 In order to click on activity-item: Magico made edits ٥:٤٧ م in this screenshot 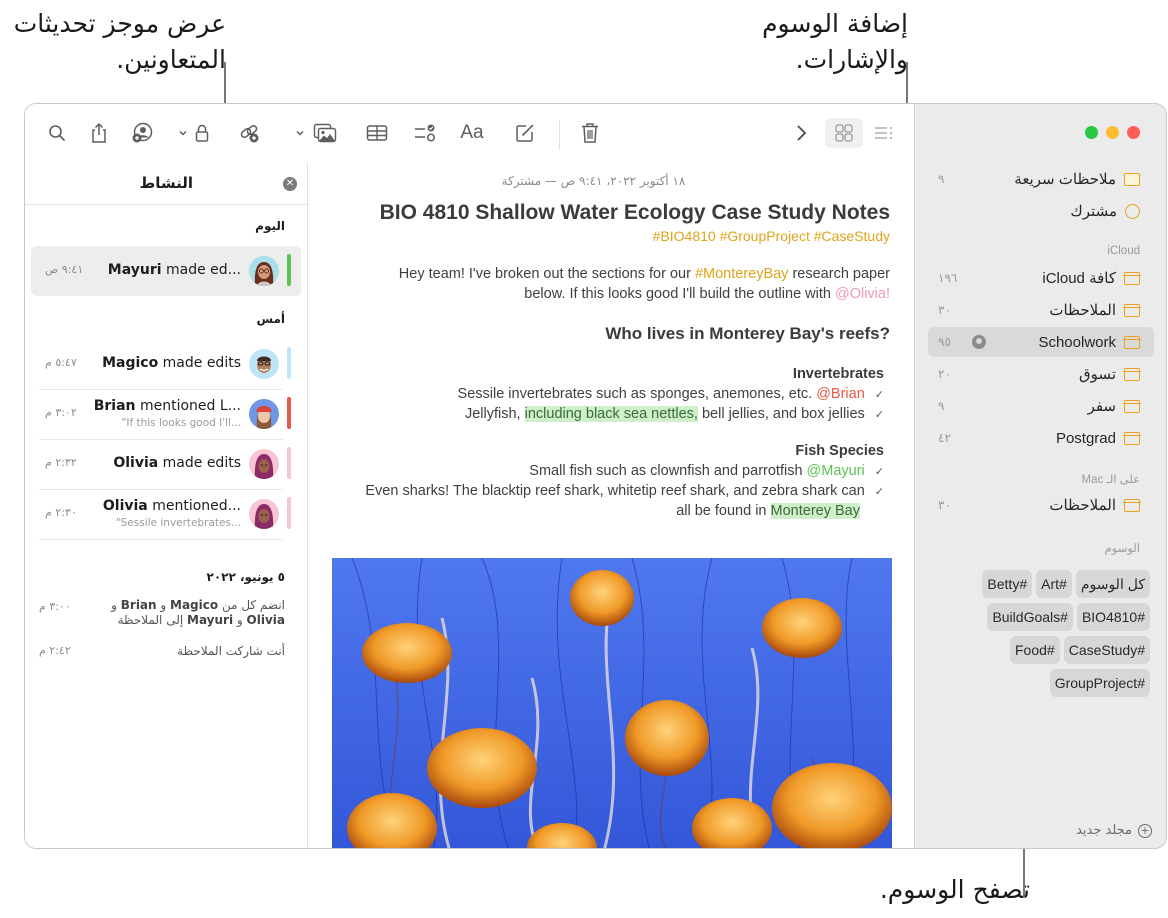, I will do `click(166, 364)`.